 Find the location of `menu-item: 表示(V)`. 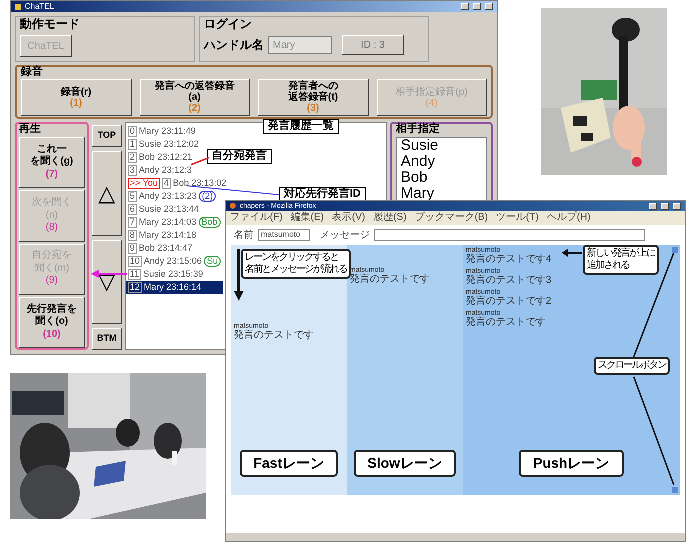

menu-item: 表示(V) is located at coordinates (349, 218).